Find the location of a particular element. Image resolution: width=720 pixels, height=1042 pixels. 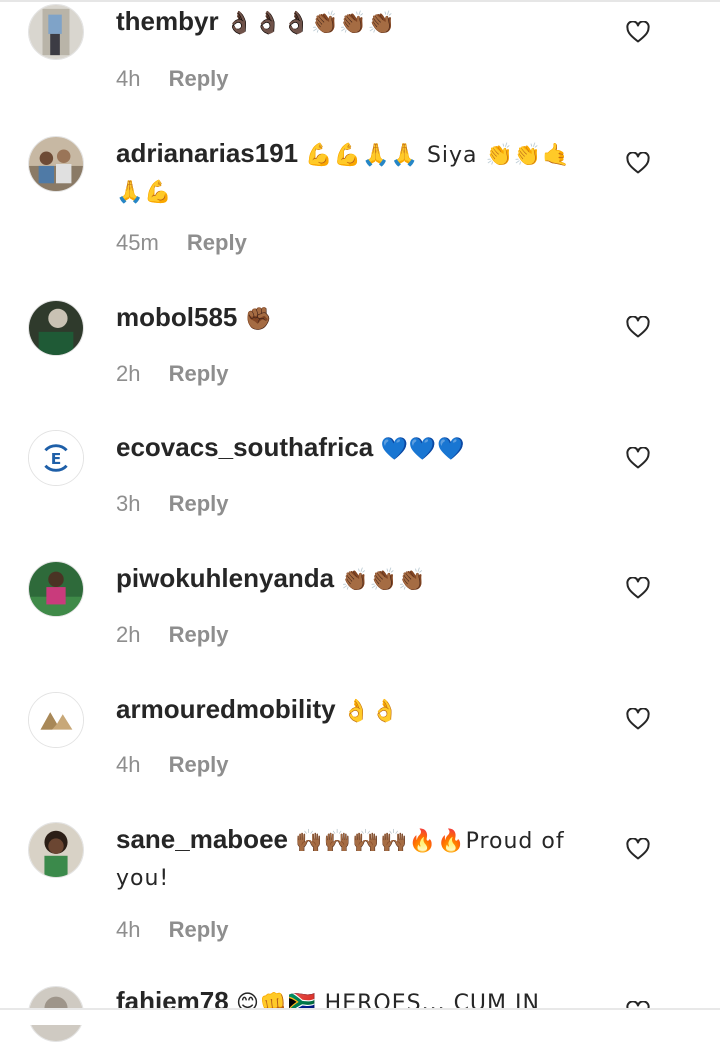

comment-body: sane_maboee 🙌🏾🙌🏾🙌🏾🙌🏾🔥🔥Proud of you! is located at coordinates (356, 859).